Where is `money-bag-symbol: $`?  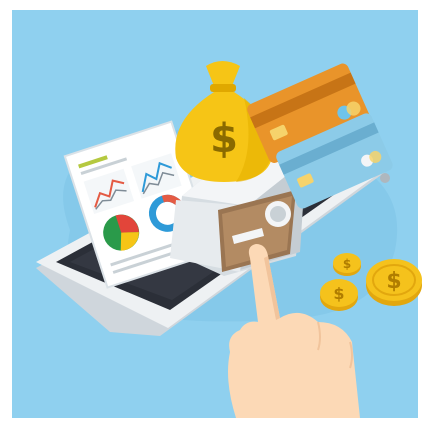 money-bag-symbol: $ is located at coordinates (224, 139).